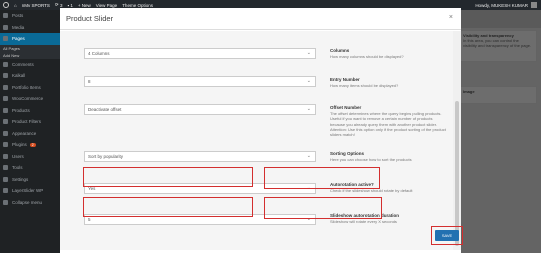  What do you see at coordinates (30, 111) in the screenshot?
I see `sidebar-item-products: Products` at bounding box center [30, 111].